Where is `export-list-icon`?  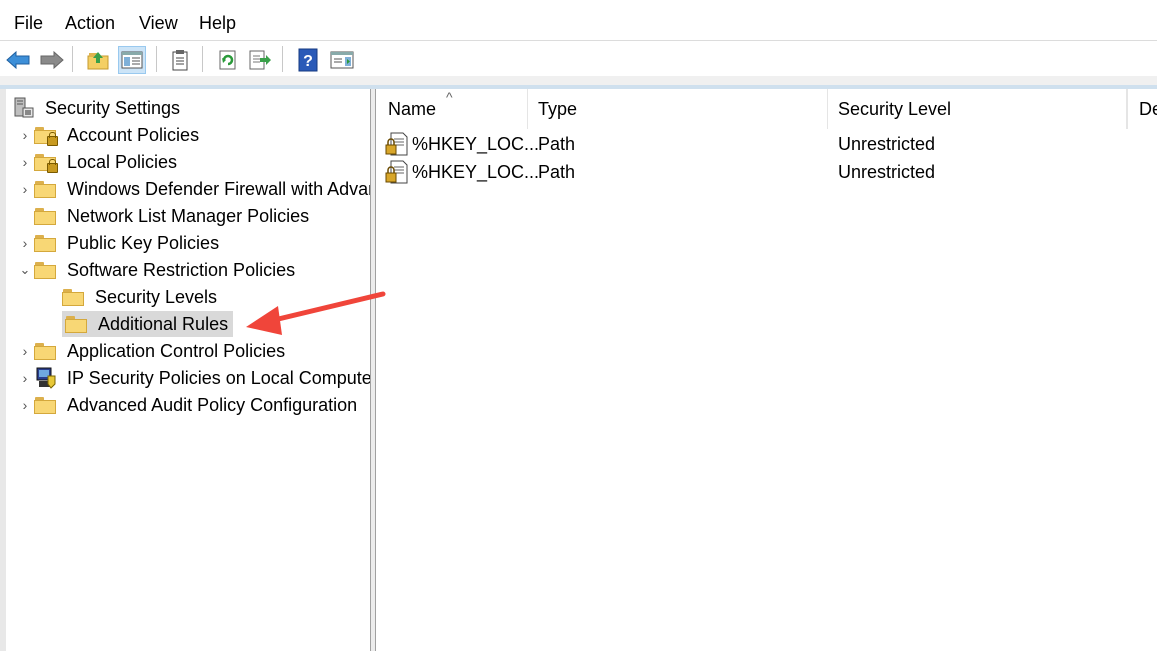
export-list-icon is located at coordinates (260, 60).